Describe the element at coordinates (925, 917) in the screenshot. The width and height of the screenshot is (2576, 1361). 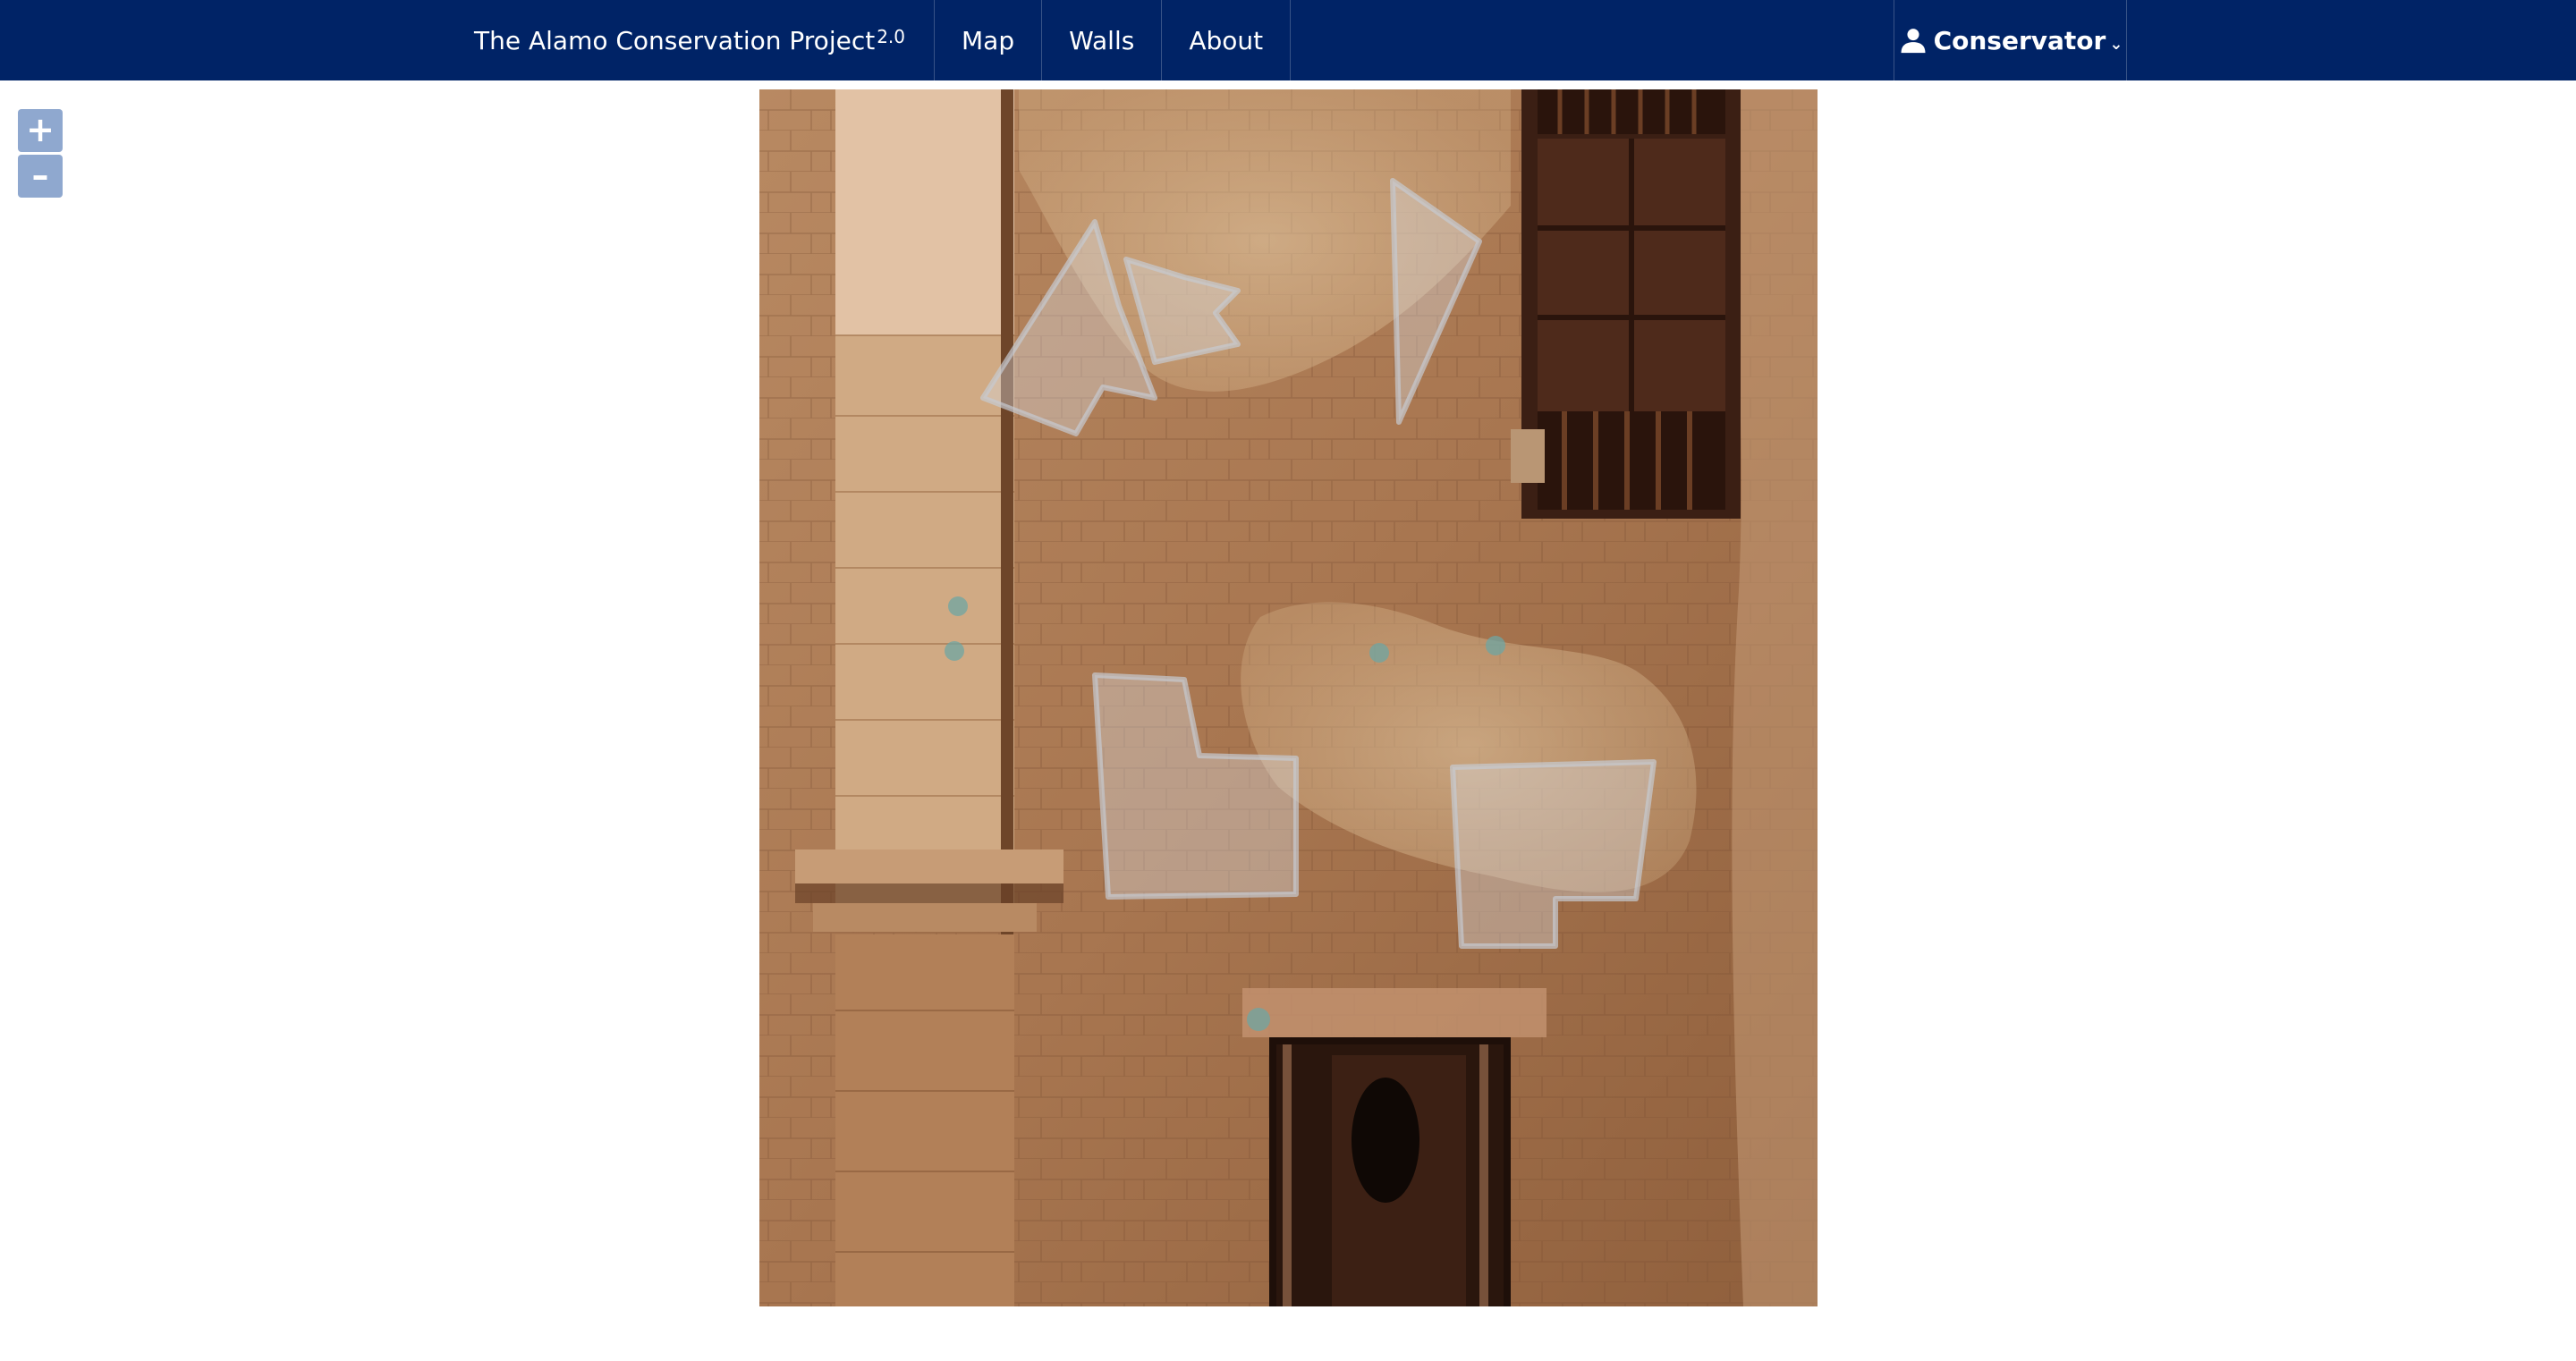
I see `cornice-base` at that location.